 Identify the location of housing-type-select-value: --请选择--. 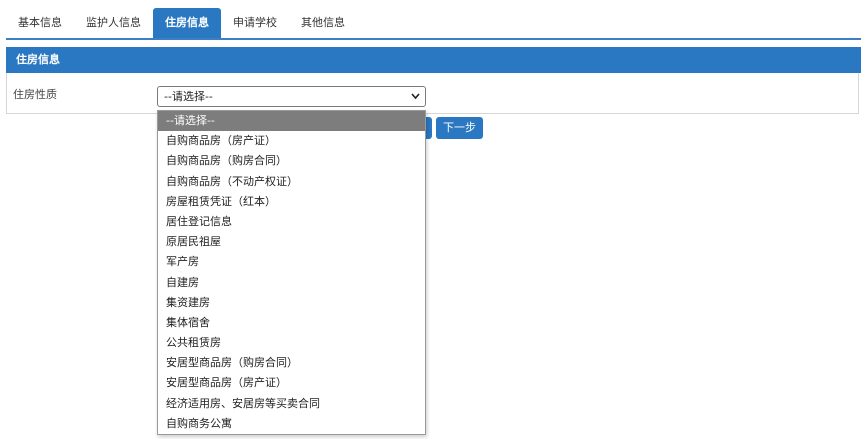
(188, 96).